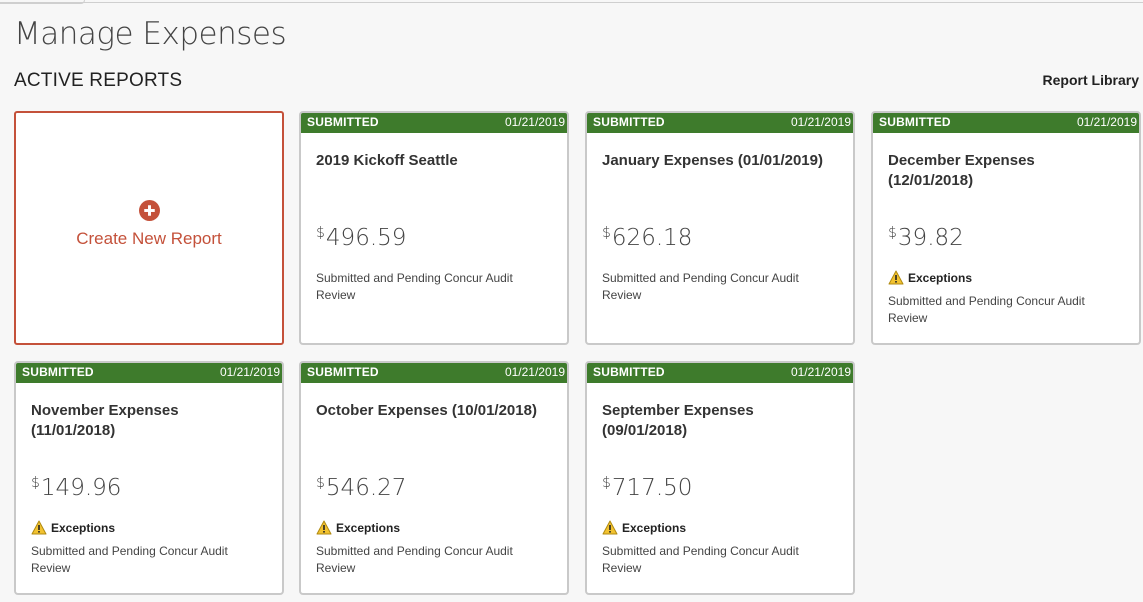 The width and height of the screenshot is (1143, 602). What do you see at coordinates (81, 488) in the screenshot?
I see `amount-value: 149.96` at bounding box center [81, 488].